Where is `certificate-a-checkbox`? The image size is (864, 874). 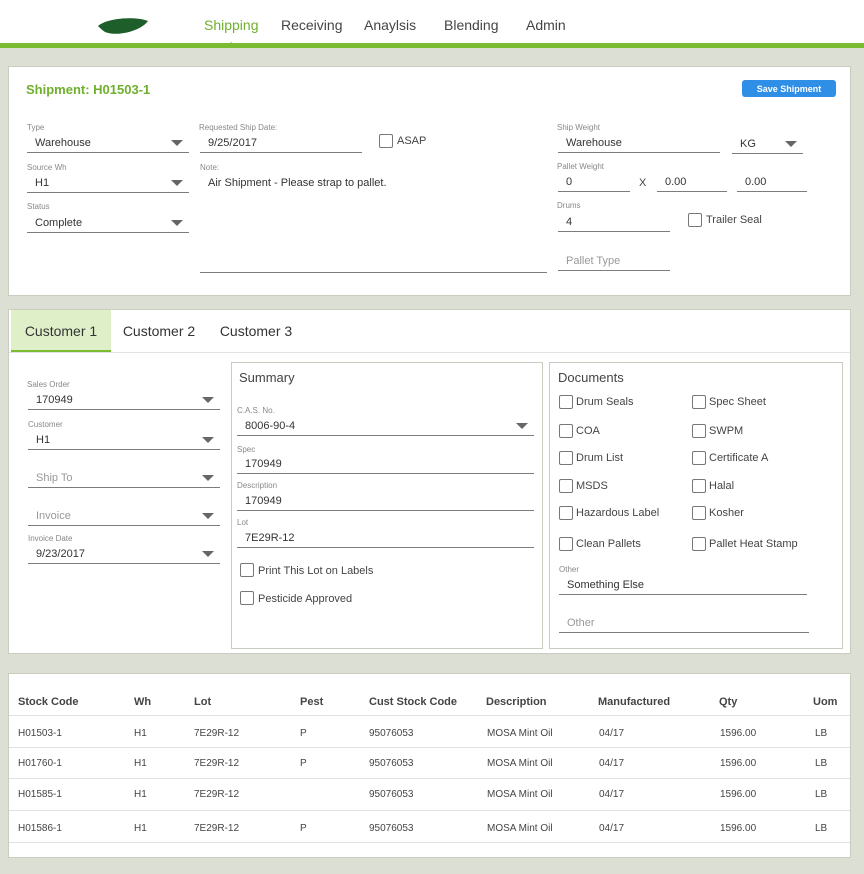
certificate-a-checkbox is located at coordinates (699, 458).